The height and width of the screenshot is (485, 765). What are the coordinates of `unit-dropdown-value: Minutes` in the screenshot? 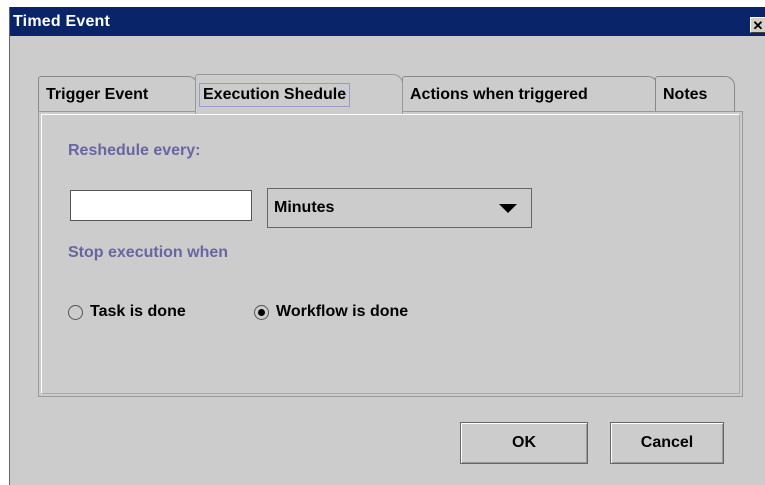 It's located at (304, 207).